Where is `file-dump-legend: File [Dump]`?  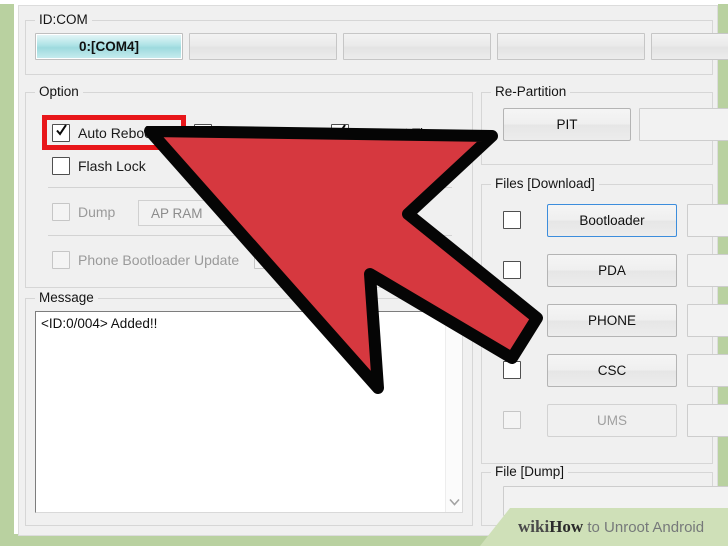
file-dump-legend: File [Dump] is located at coordinates (530, 472).